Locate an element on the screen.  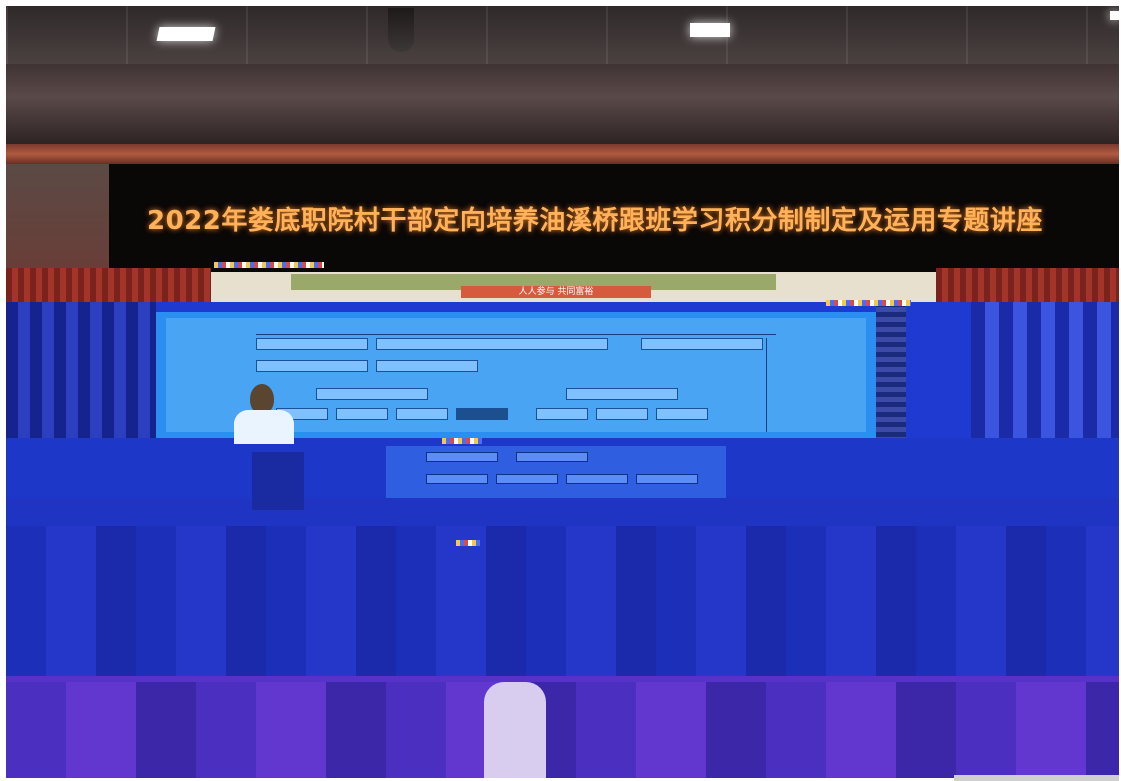
projection-screen-lower is located at coordinates (556, 472).